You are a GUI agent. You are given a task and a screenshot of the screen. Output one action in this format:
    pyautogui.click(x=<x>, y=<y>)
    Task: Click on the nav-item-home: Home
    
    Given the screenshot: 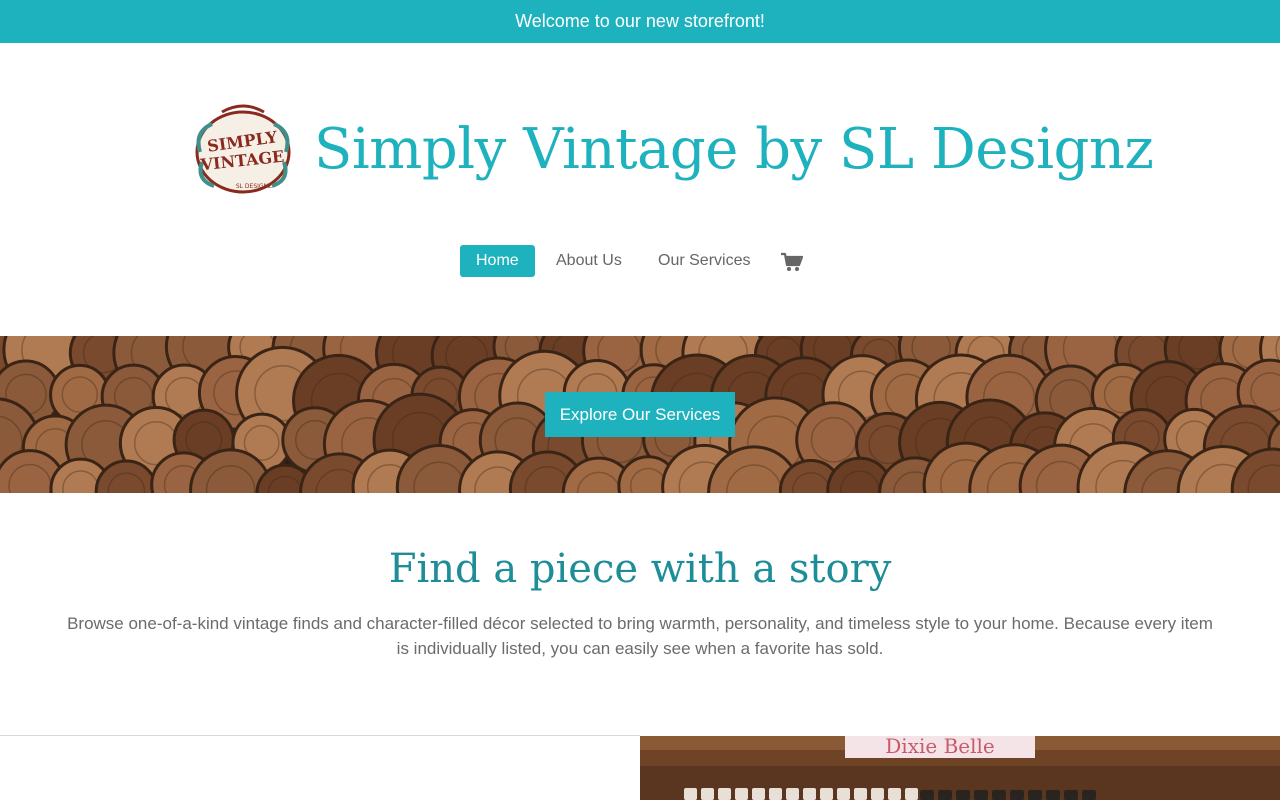 What is the action you would take?
    pyautogui.click(x=497, y=261)
    